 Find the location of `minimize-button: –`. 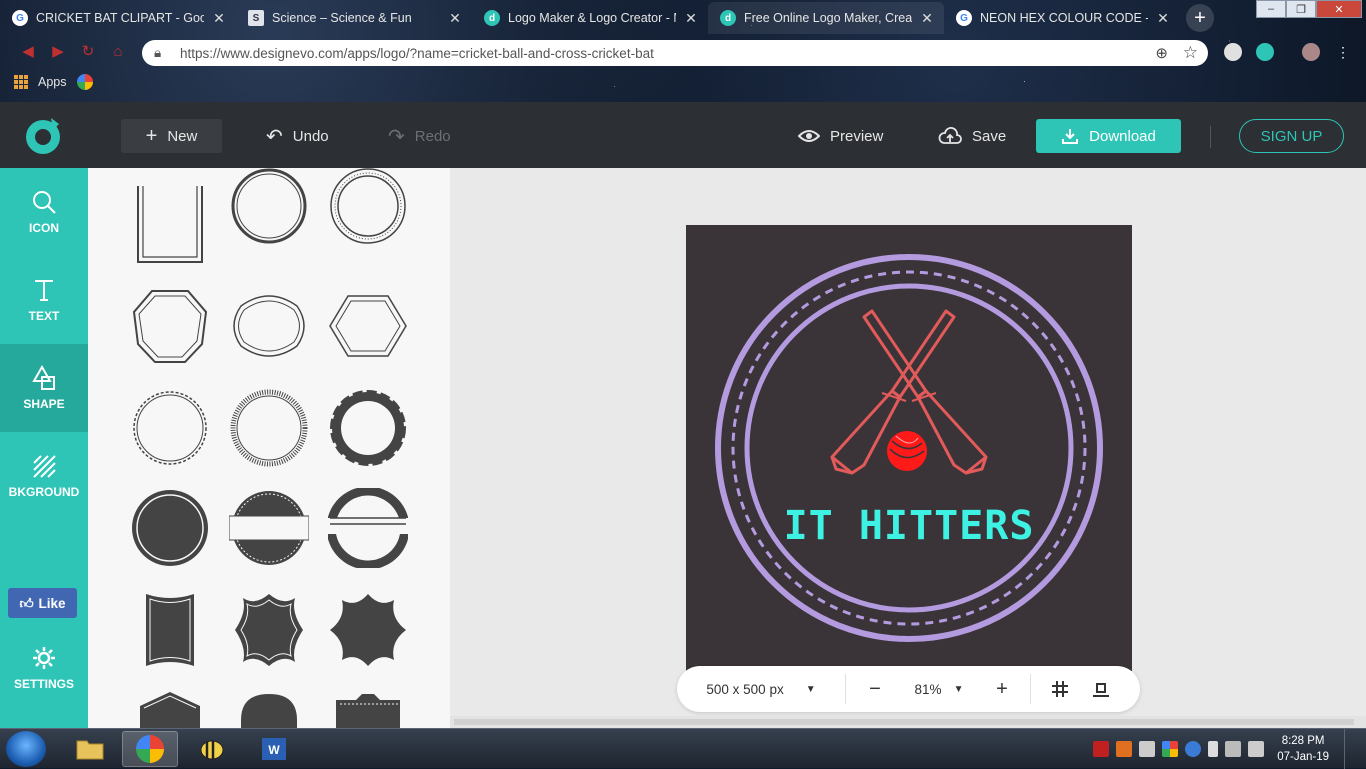

minimize-button: – is located at coordinates (1271, 9).